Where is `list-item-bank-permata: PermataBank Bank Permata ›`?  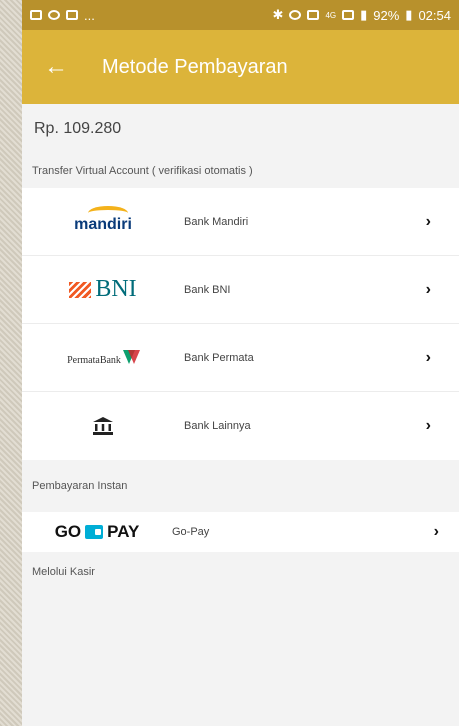
list-item-bank-permata: PermataBank Bank Permata › is located at coordinates (240, 358).